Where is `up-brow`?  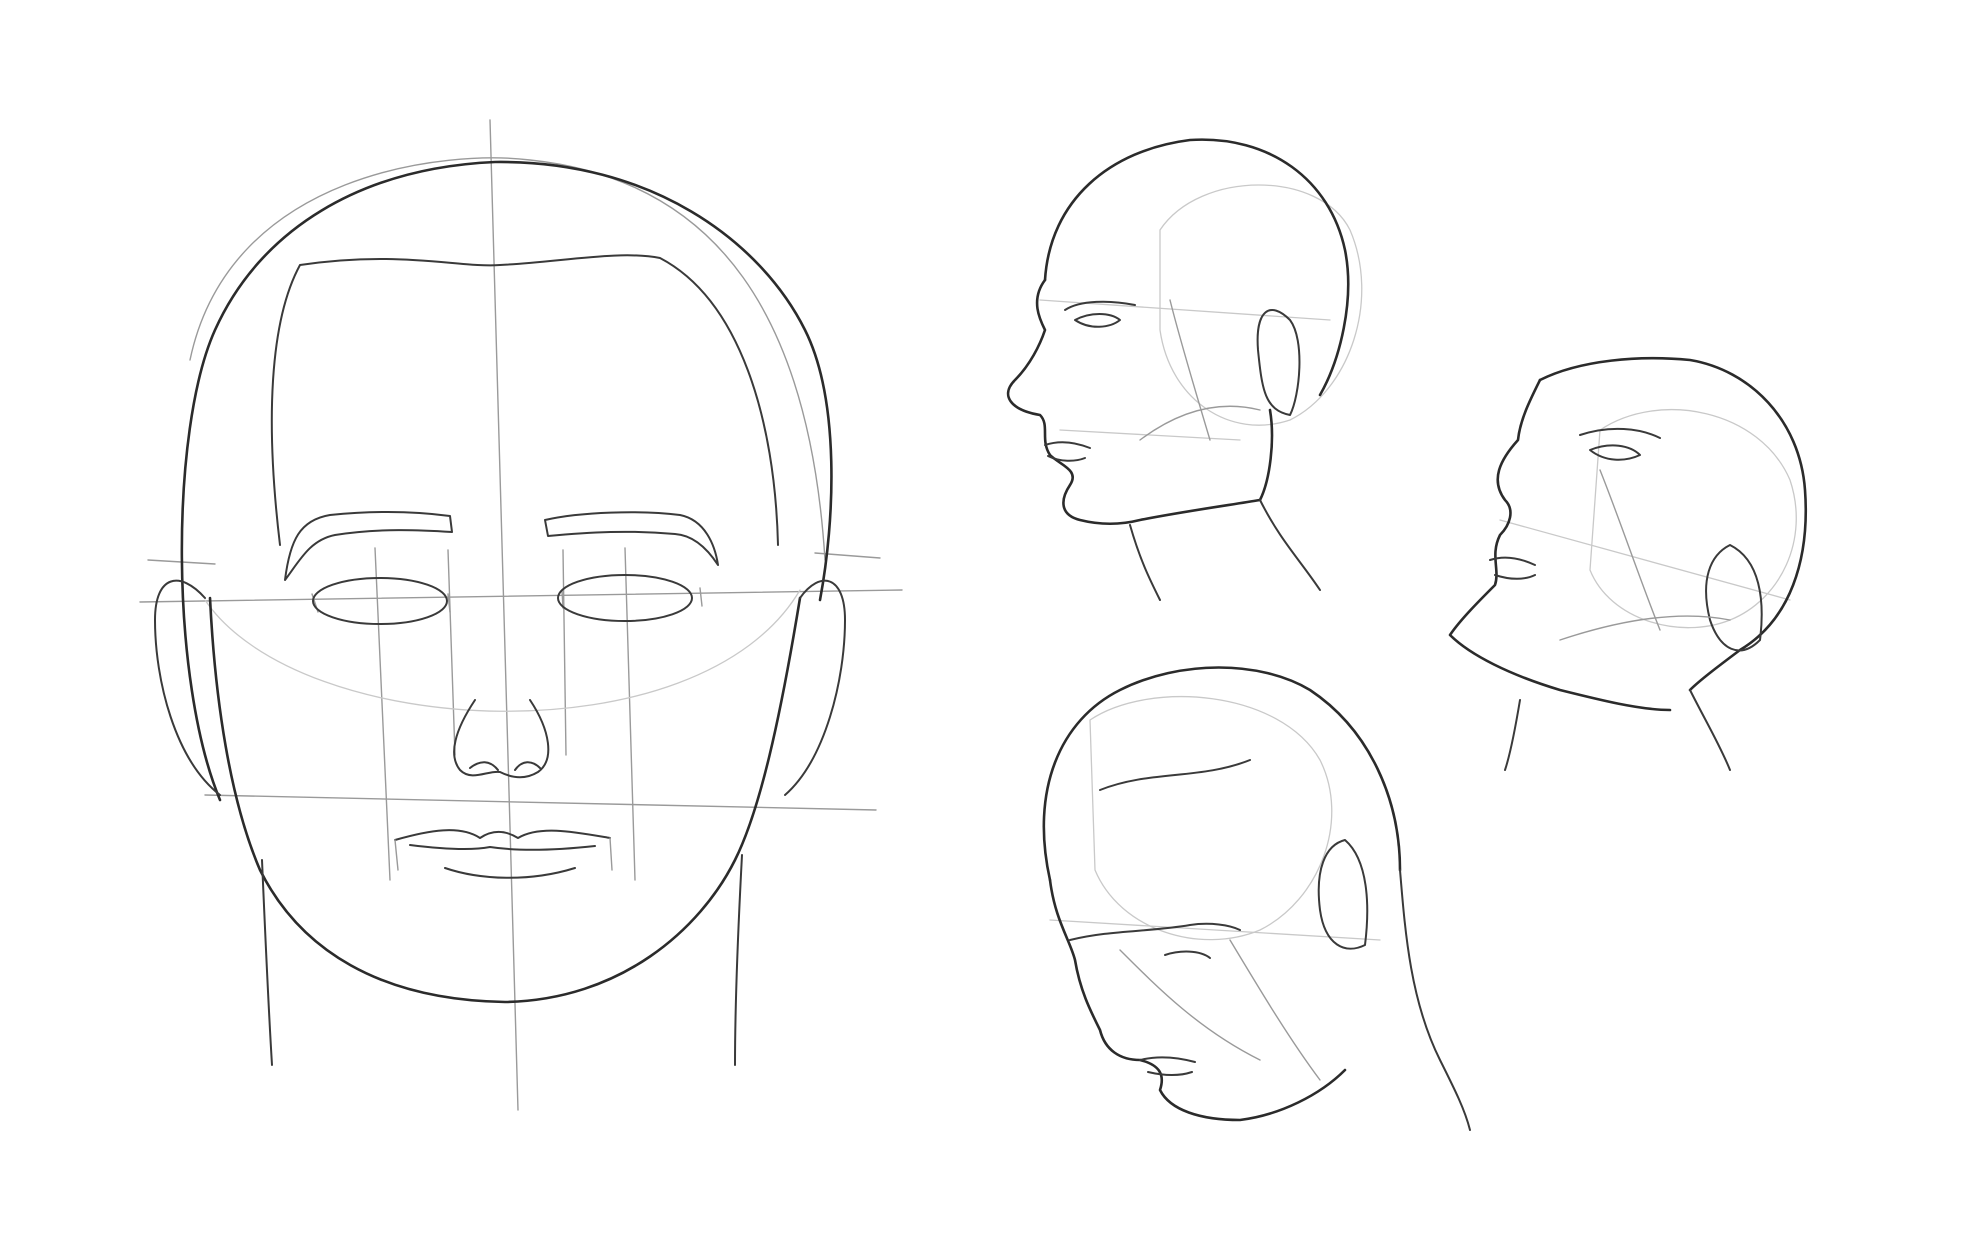 up-brow is located at coordinates (1620, 433).